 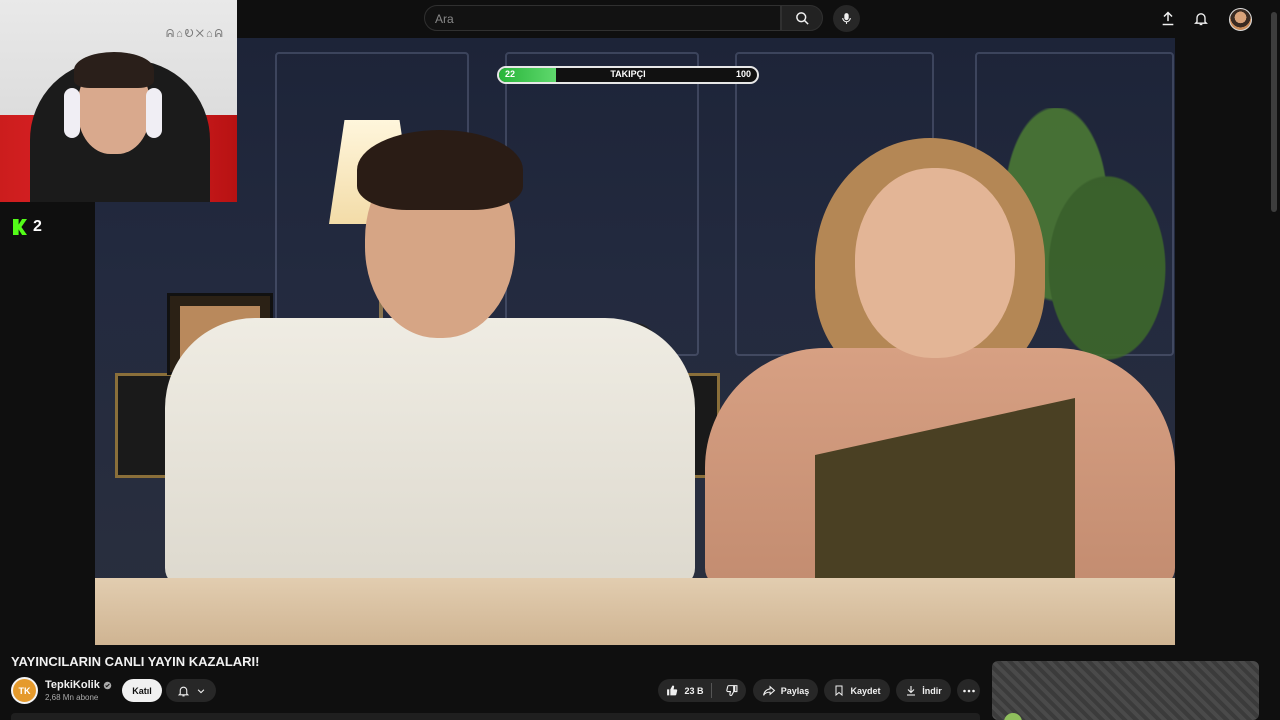 What do you see at coordinates (107, 685) in the screenshot?
I see `verified-icon` at bounding box center [107, 685].